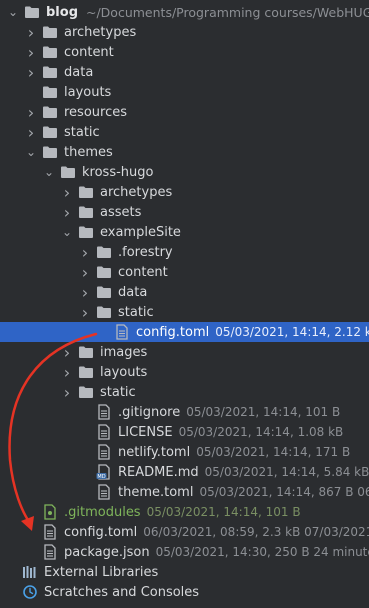  What do you see at coordinates (102, 512) in the screenshot?
I see `tree-item-label: .gitmodules` at bounding box center [102, 512].